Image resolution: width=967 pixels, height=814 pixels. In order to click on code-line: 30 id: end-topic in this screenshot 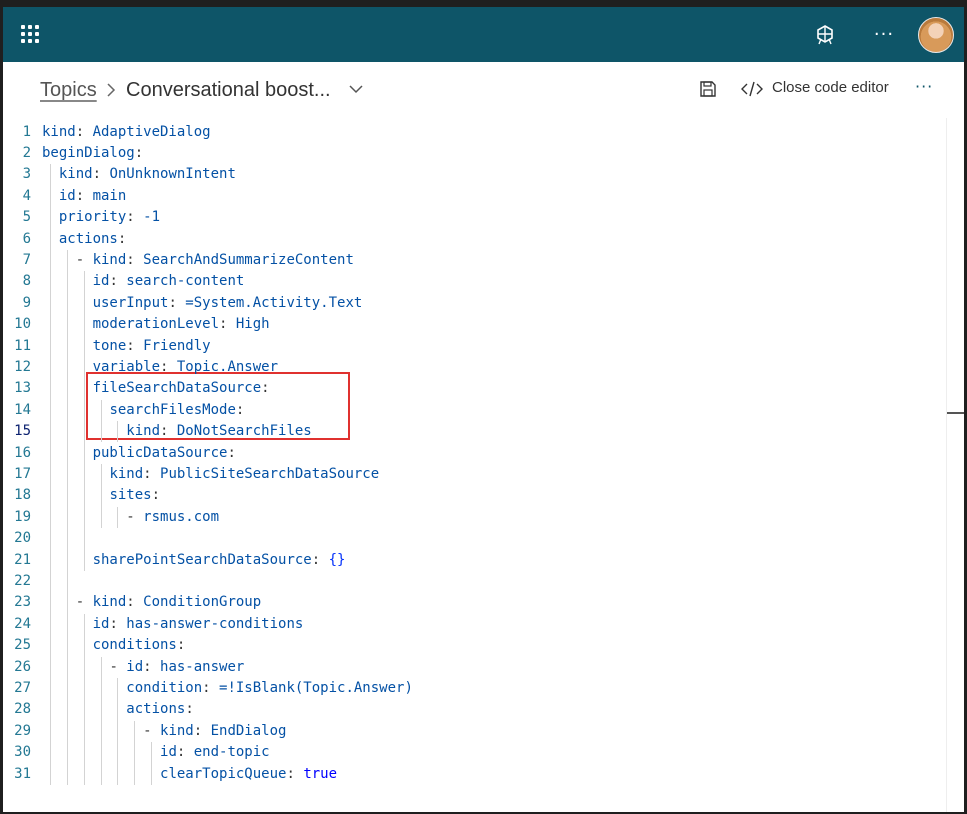, I will do `click(473, 752)`.